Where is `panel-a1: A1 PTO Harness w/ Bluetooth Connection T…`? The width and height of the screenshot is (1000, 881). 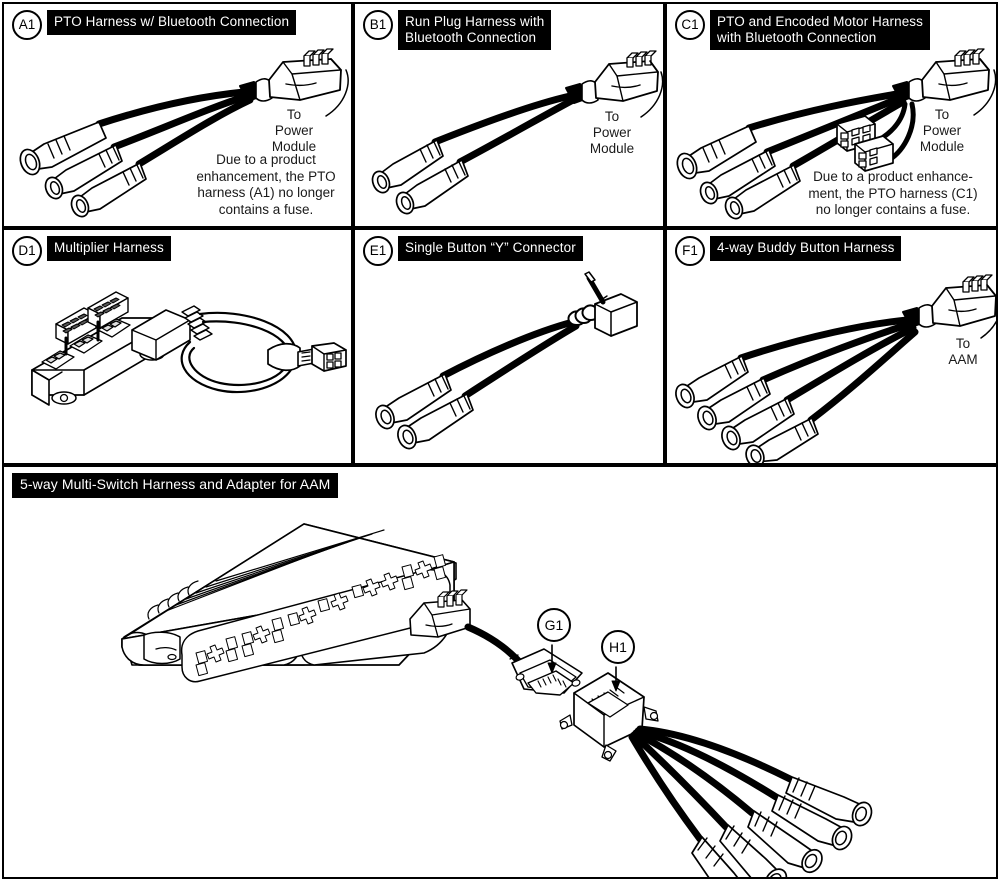 panel-a1: A1 PTO Harness w/ Bluetooth Connection T… is located at coordinates (177, 115).